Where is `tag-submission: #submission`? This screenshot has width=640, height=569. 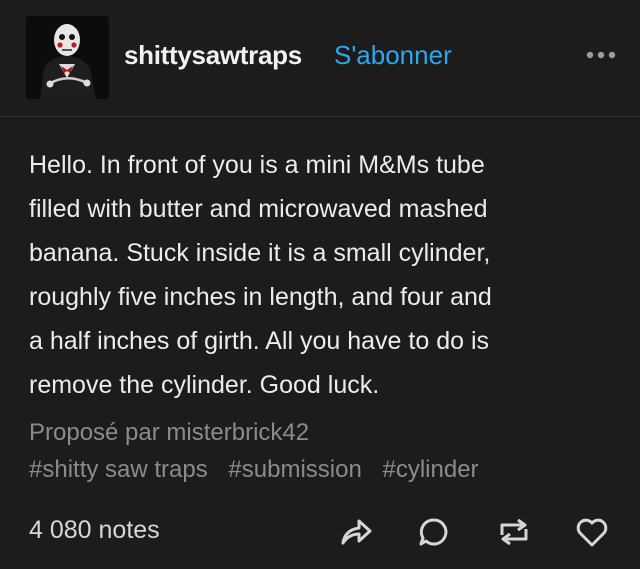 tag-submission: #submission is located at coordinates (294, 469).